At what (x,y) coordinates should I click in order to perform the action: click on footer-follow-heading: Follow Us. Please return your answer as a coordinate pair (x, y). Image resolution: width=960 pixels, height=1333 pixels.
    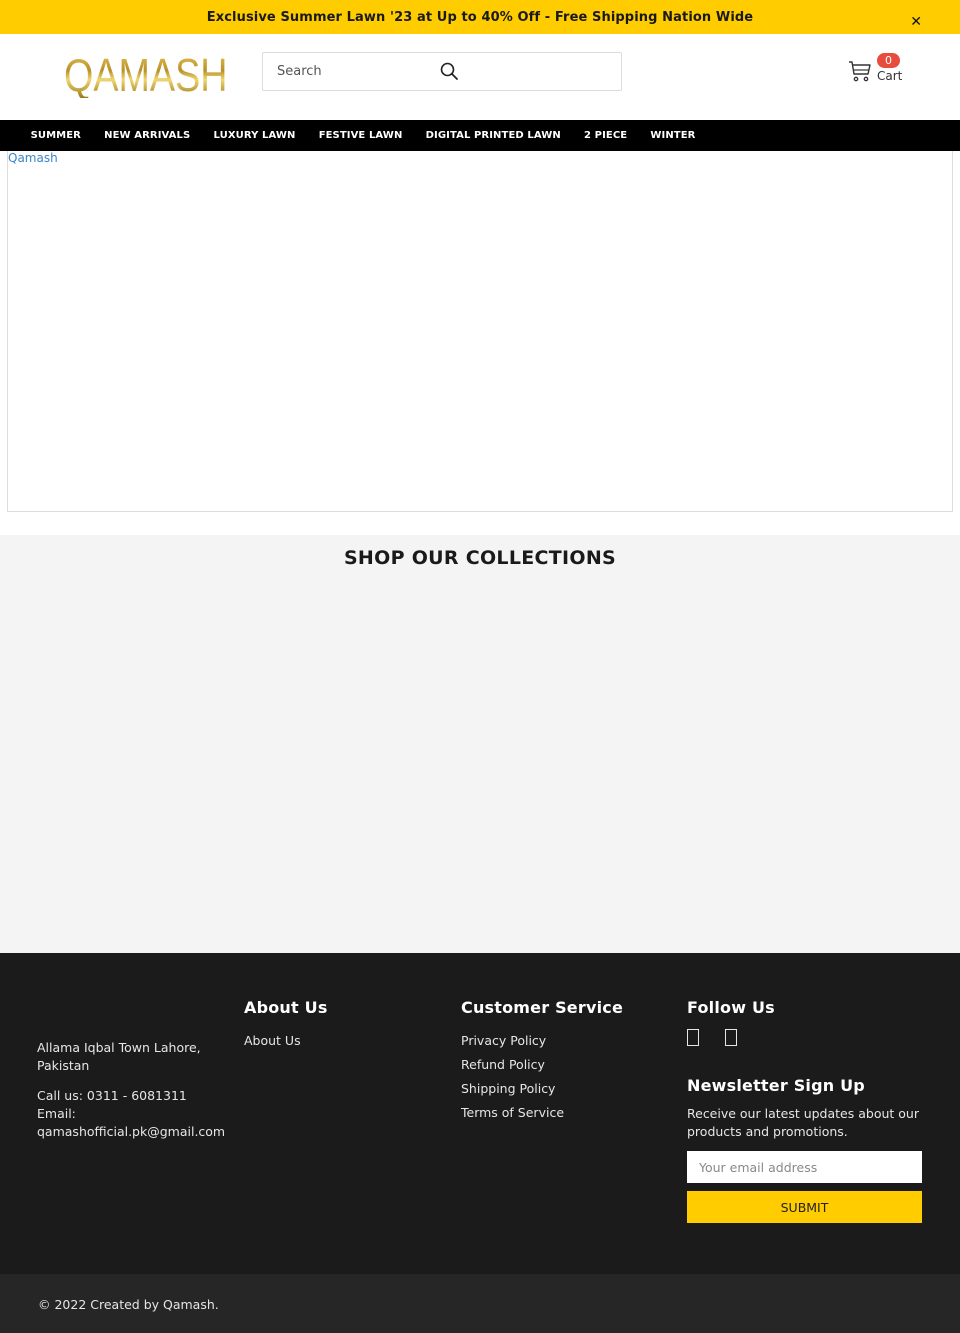
    Looking at the image, I should click on (731, 1007).